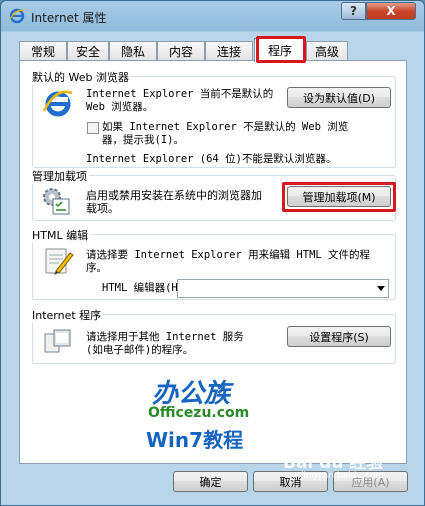 The image size is (425, 506). What do you see at coordinates (102, 208) in the screenshot?
I see `addons-line2: 载项。` at bounding box center [102, 208].